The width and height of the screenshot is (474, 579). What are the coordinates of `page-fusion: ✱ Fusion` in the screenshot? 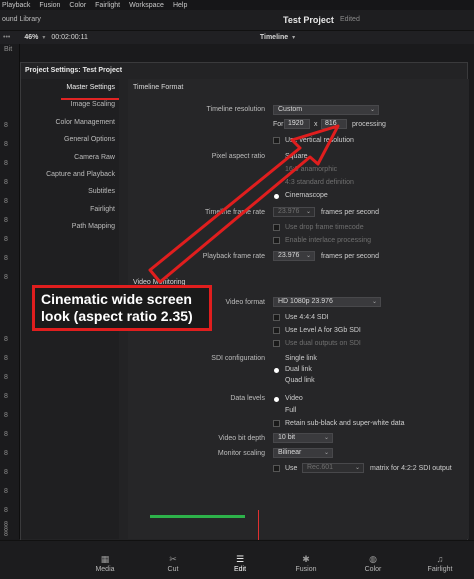 It's located at (306, 563).